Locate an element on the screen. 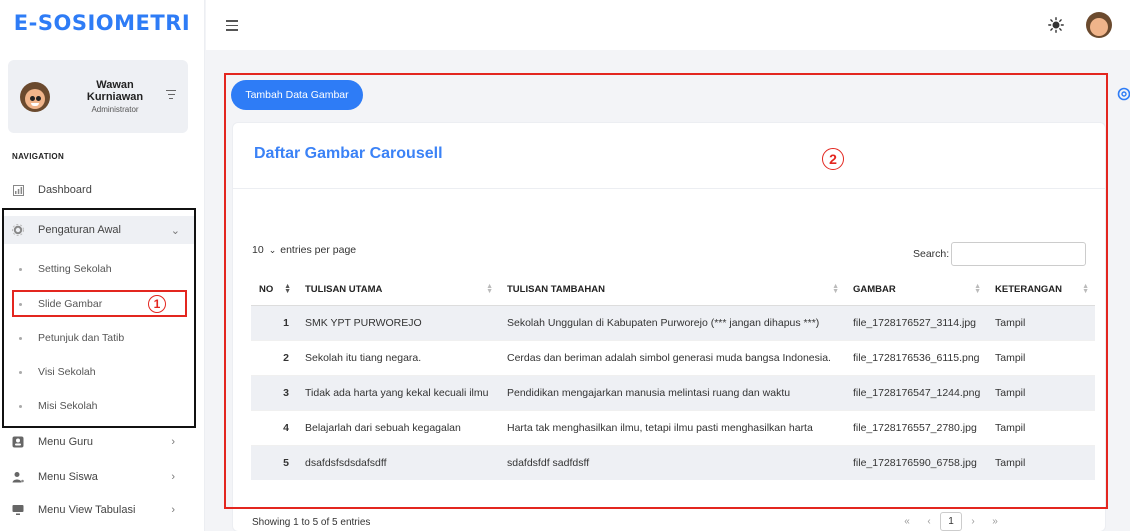  sidebar-item-label: Menu Siswa is located at coordinates (68, 477).